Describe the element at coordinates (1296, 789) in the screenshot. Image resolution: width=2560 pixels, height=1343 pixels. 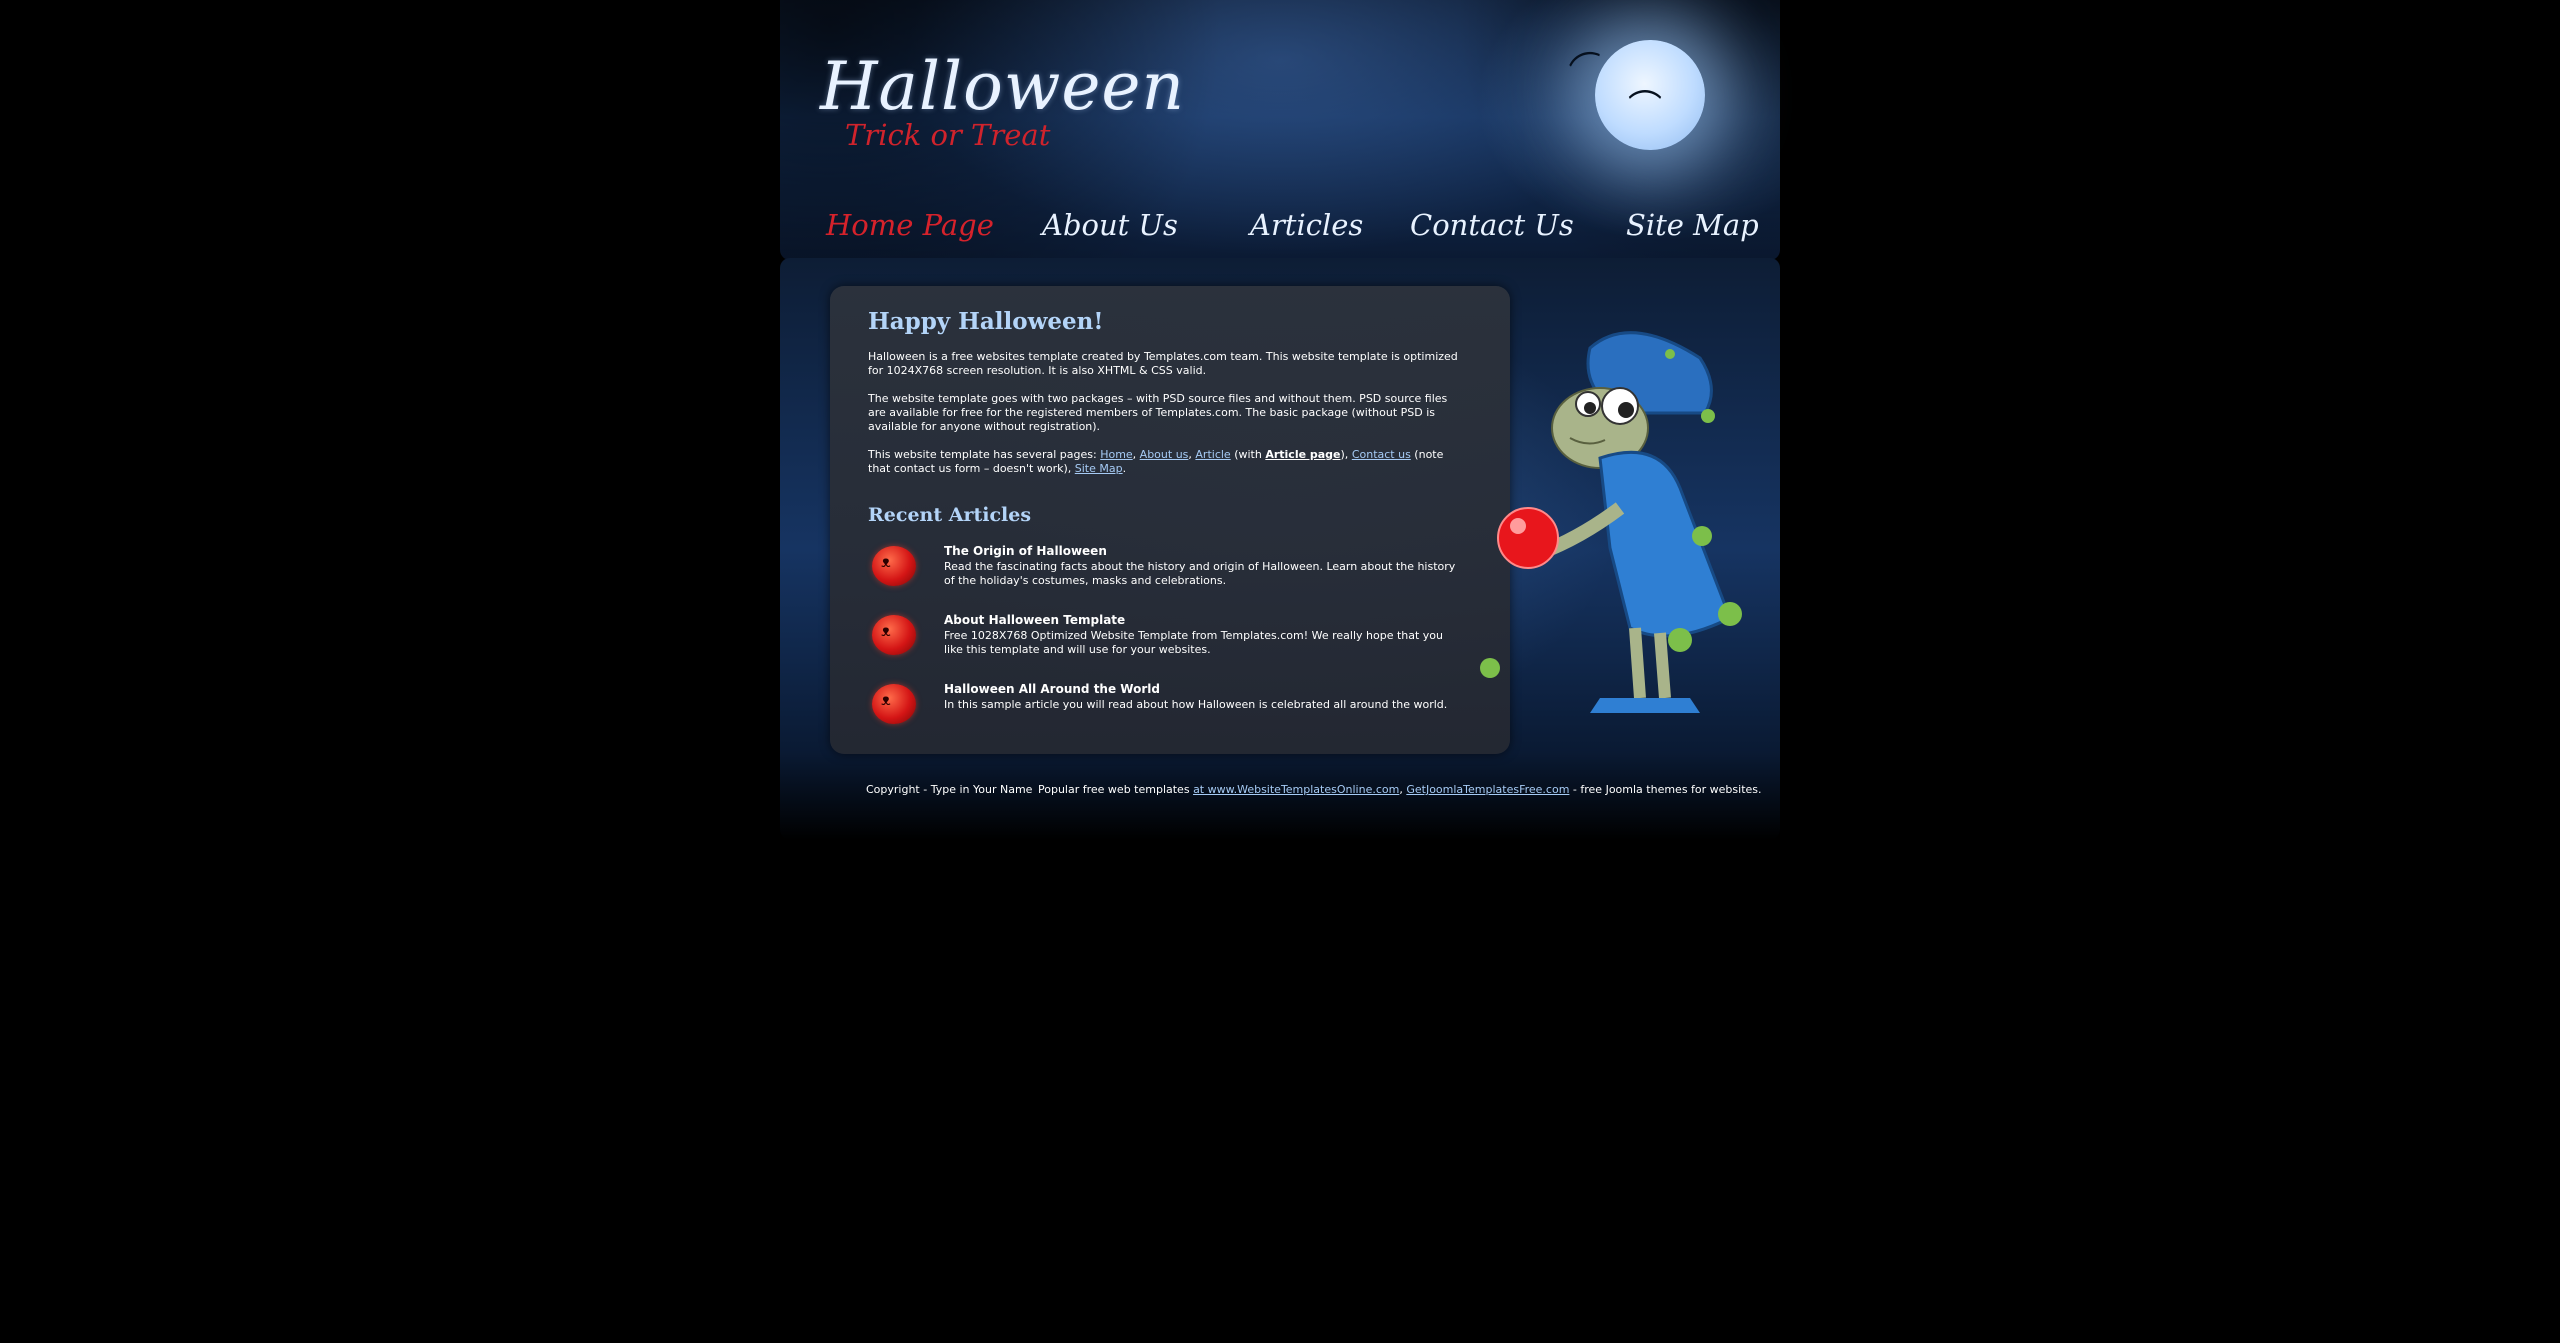
I see `website-templates-link: at www.WebsiteTemplatesOnline.com` at that location.